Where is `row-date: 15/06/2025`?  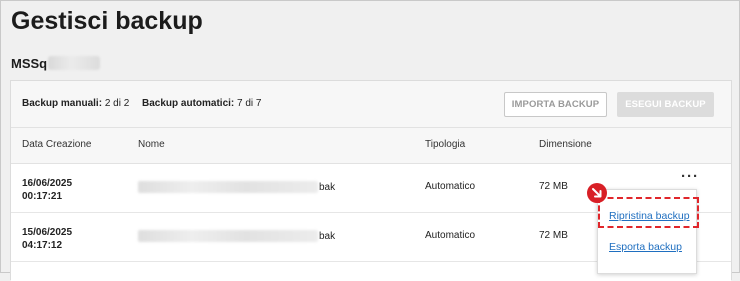 row-date: 15/06/2025 is located at coordinates (47, 232).